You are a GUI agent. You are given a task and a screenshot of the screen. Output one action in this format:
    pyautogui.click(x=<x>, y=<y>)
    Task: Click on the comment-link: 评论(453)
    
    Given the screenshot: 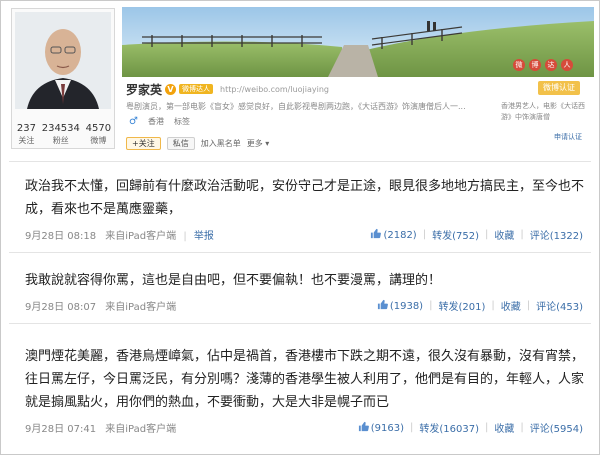 What is the action you would take?
    pyautogui.click(x=559, y=305)
    